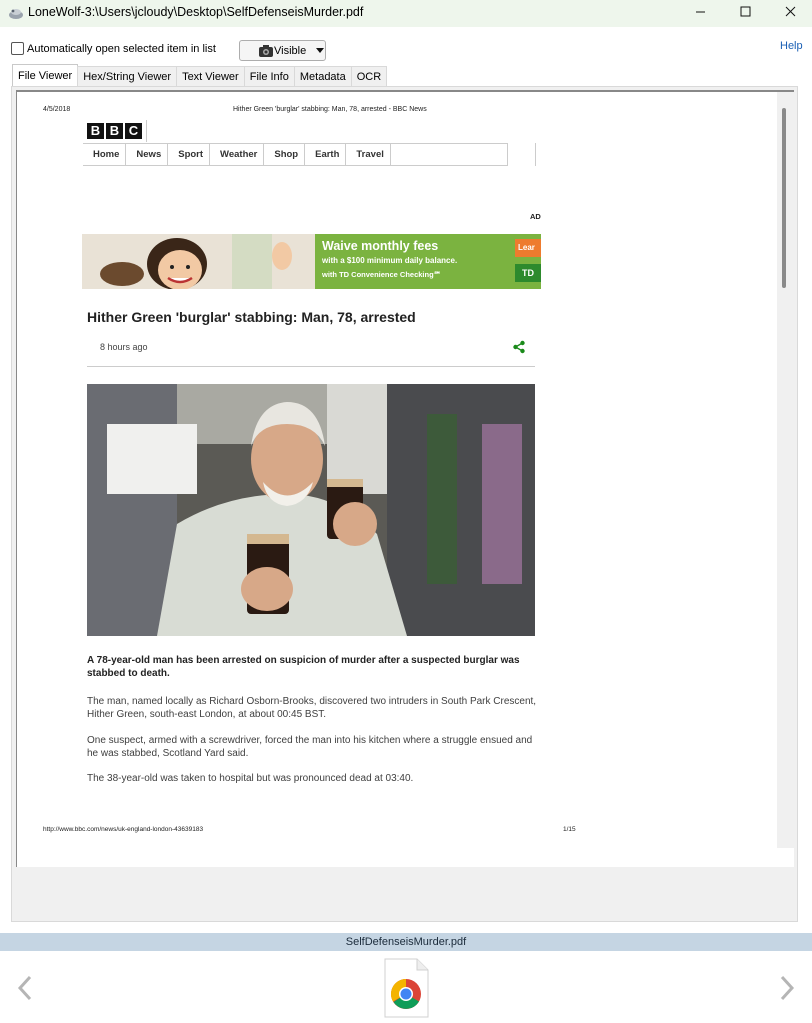  I want to click on visibility-dropdown: Visible, so click(282, 50).